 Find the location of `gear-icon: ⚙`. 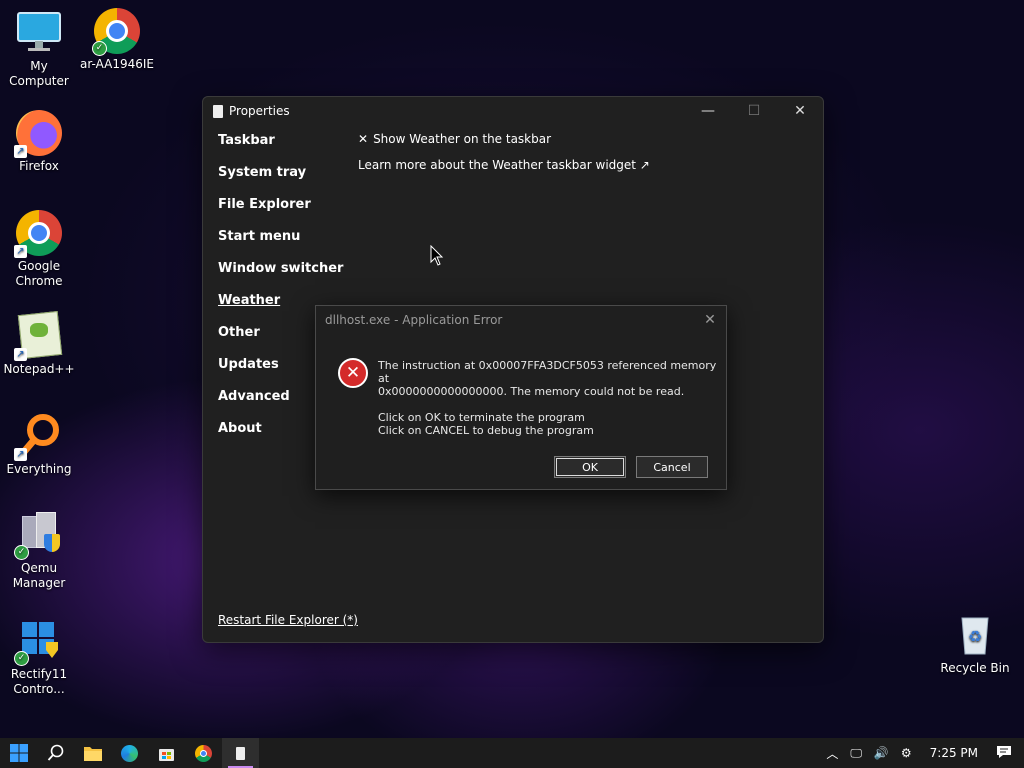

gear-icon: ⚙ is located at coordinates (906, 753).